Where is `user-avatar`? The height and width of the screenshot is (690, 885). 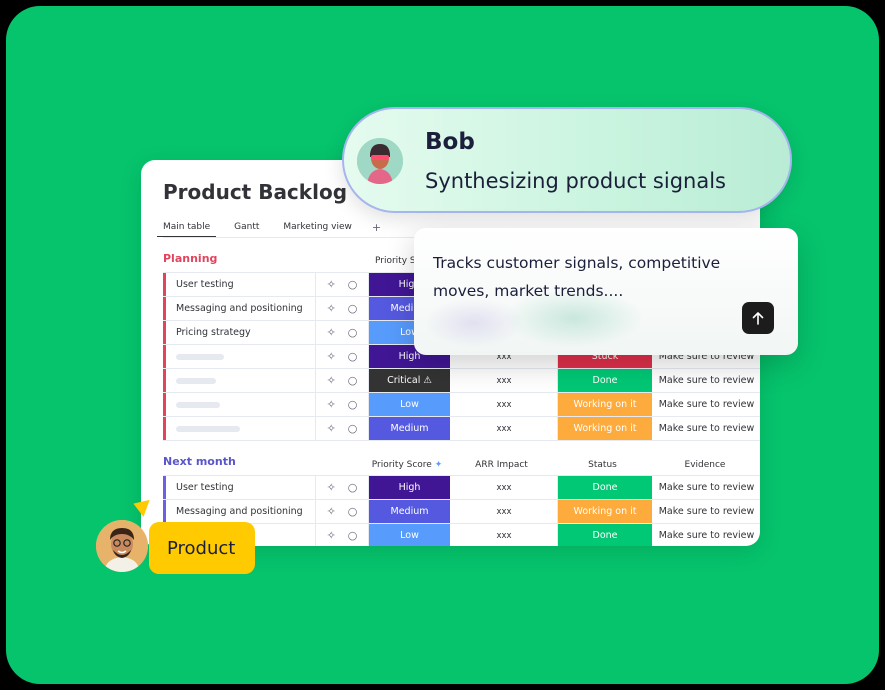 user-avatar is located at coordinates (122, 546).